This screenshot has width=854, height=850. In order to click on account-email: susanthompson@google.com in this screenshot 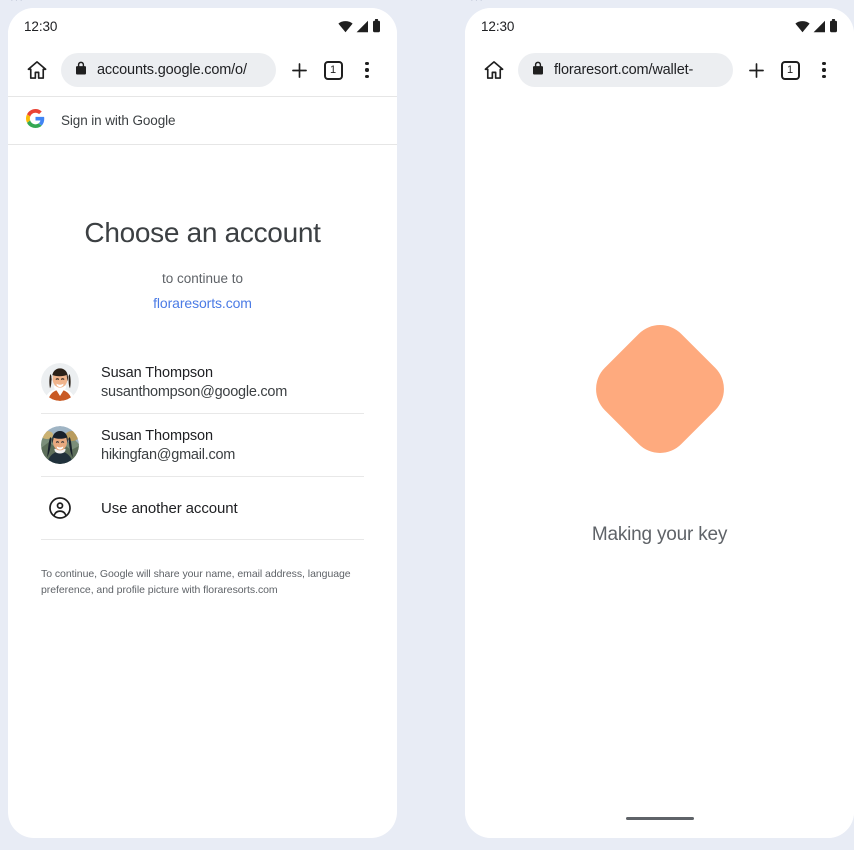, I will do `click(194, 391)`.